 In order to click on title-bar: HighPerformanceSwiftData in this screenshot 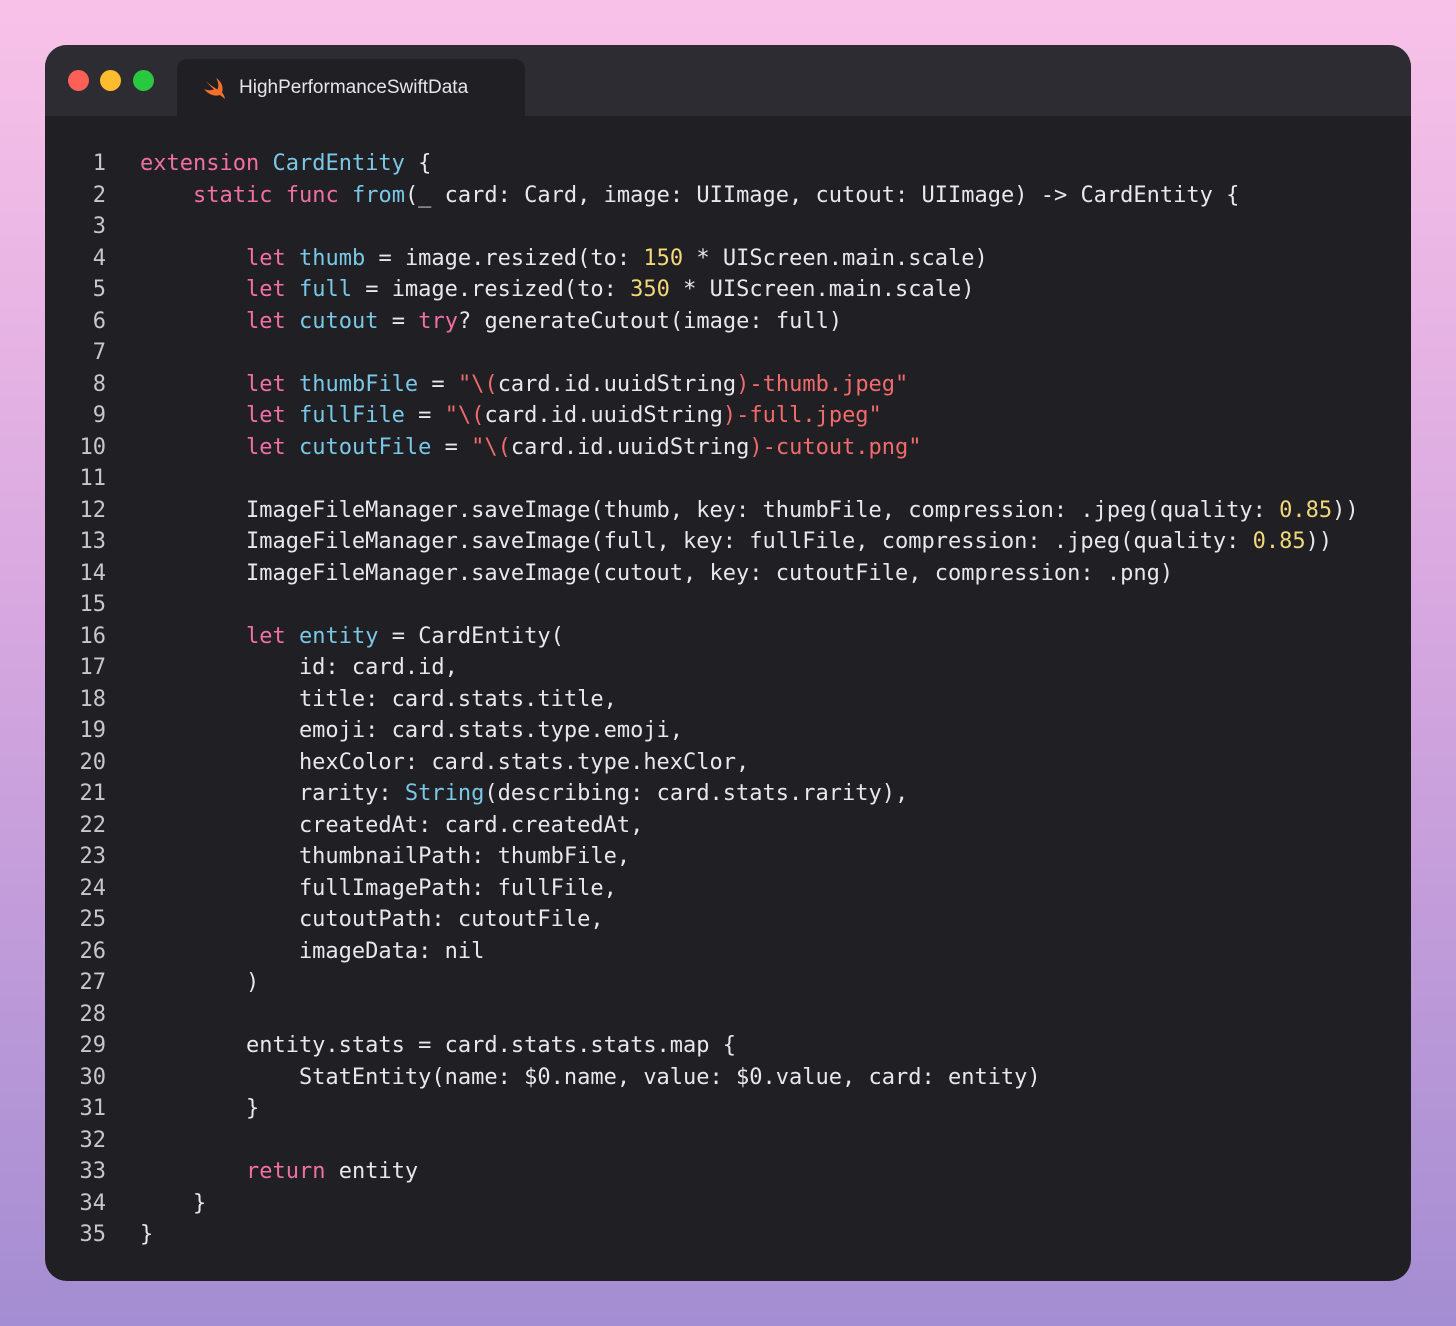, I will do `click(728, 80)`.